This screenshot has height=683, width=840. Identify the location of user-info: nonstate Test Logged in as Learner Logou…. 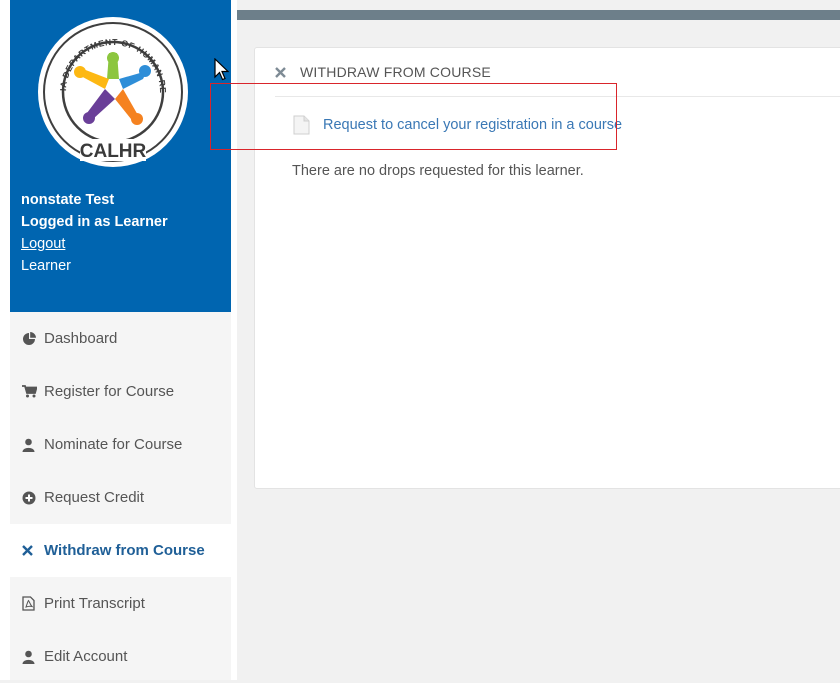
(94, 233).